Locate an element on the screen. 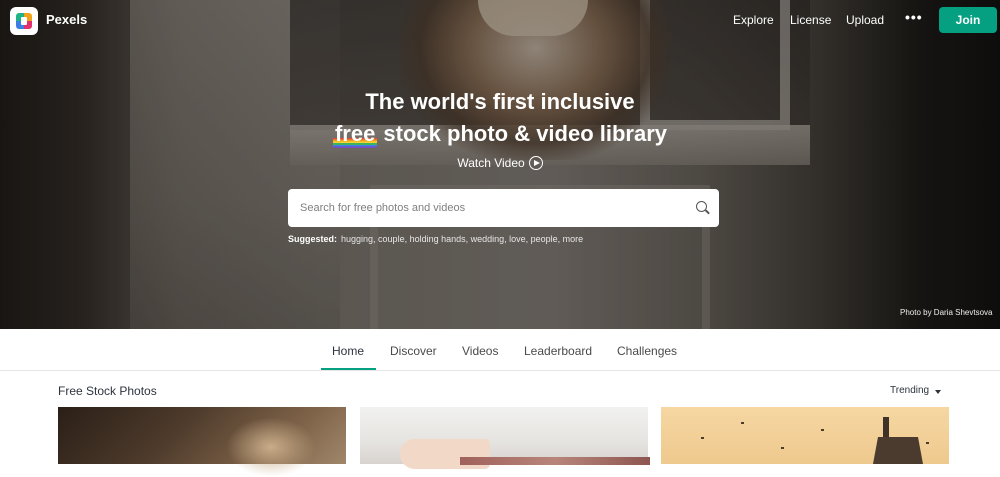  photo-credit: Photo by Daria Shevtsova is located at coordinates (946, 312).